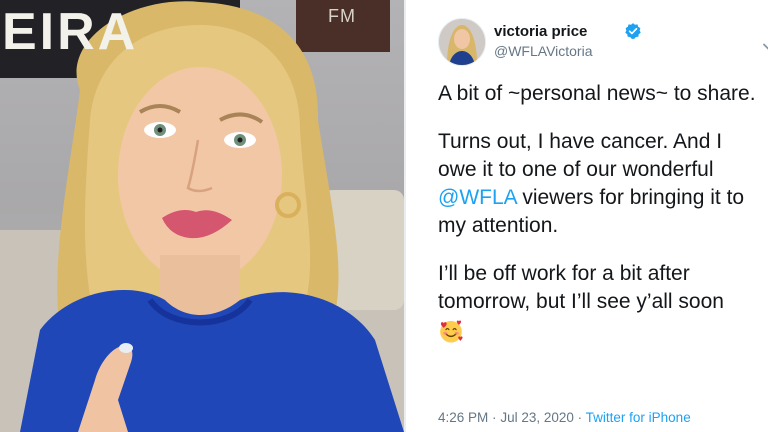 This screenshot has width=768, height=432. I want to click on tweet-time: 4:26 PM, so click(463, 417).